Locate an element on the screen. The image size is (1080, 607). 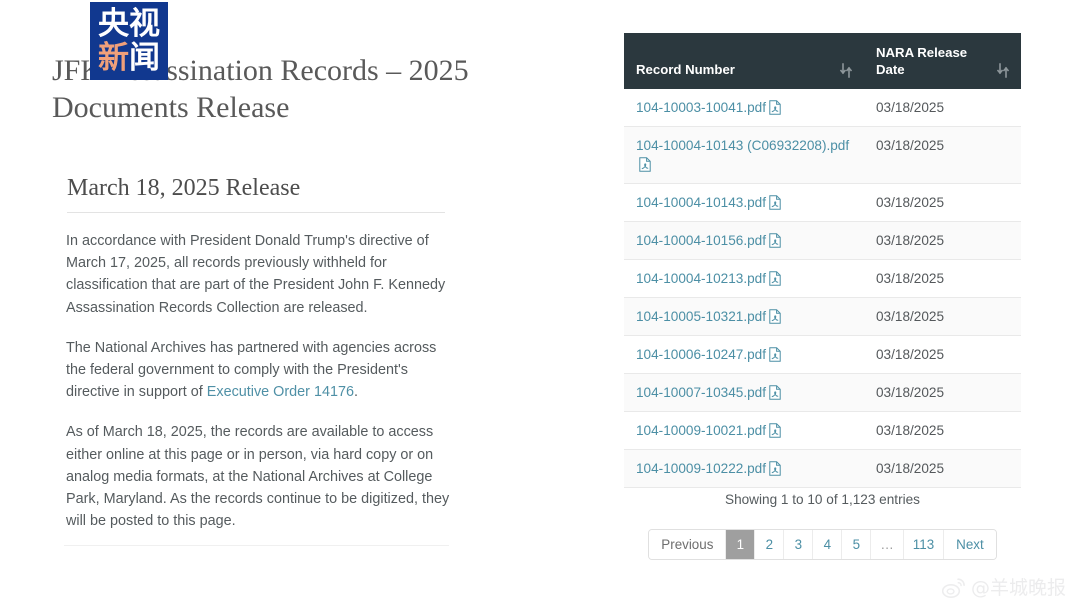
cell-record-number: 104-10004-10143 (C06932208).pdf is located at coordinates (744, 155).